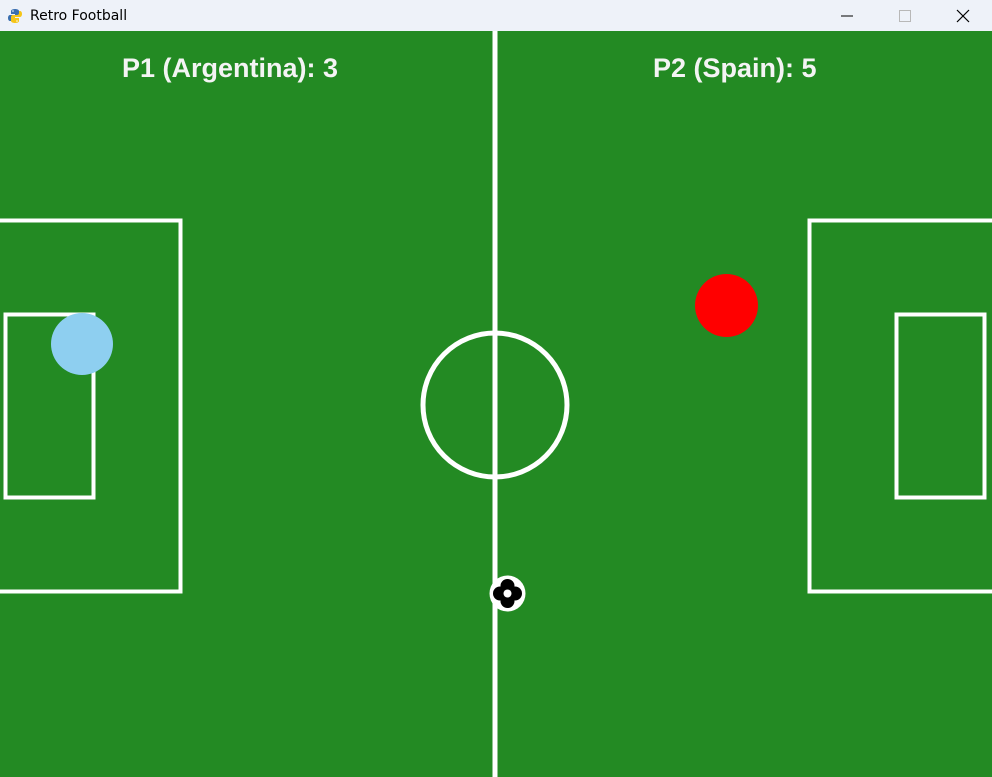  Describe the element at coordinates (735, 68) in the screenshot. I see `p2-score: P2 (Spain): 5` at that location.